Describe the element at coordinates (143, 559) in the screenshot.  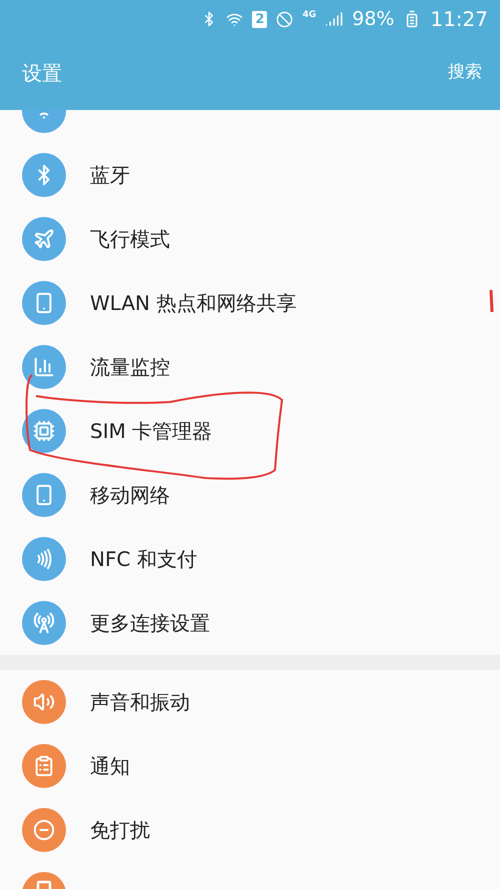
I see `item-label: NFC 和支付` at that location.